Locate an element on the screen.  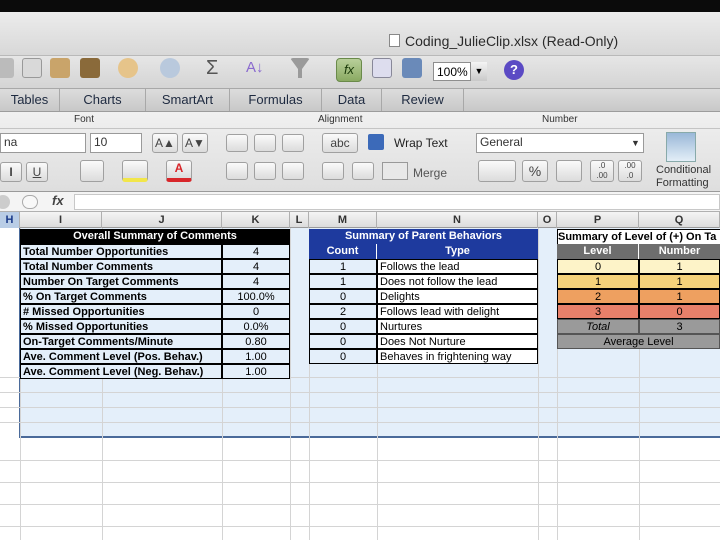
decrease-indent-icon is located at coordinates (333, 171).